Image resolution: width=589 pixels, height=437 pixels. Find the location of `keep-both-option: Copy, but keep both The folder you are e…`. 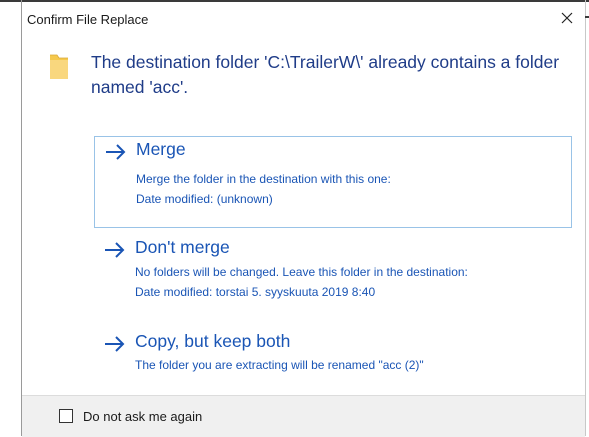

keep-both-option: Copy, but keep both The folder you are e… is located at coordinates (332, 355).